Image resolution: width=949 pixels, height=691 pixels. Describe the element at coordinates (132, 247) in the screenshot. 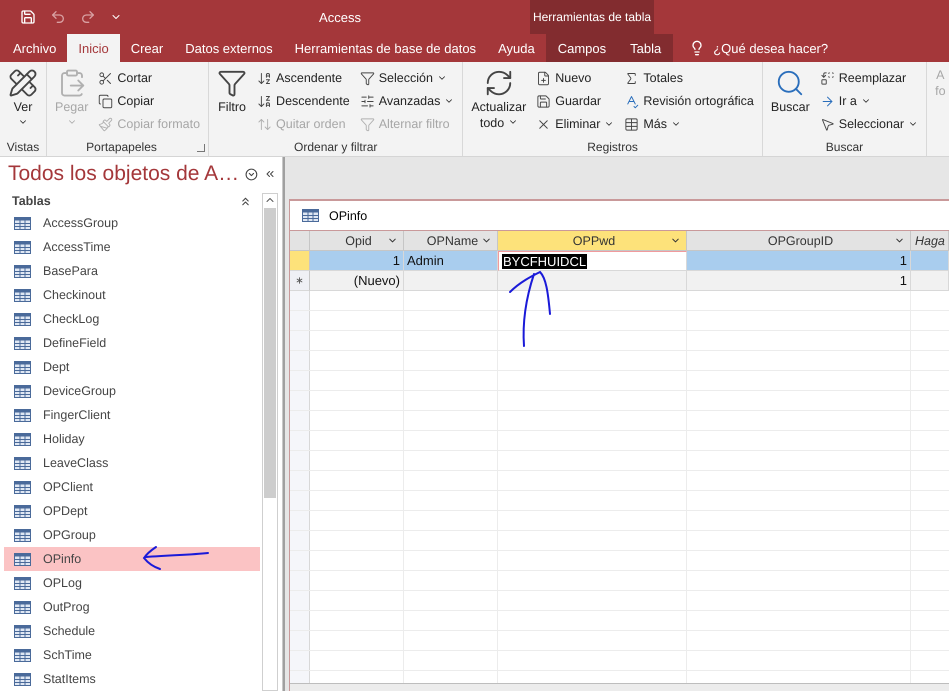

I see `navigation-item: AccessTime` at that location.